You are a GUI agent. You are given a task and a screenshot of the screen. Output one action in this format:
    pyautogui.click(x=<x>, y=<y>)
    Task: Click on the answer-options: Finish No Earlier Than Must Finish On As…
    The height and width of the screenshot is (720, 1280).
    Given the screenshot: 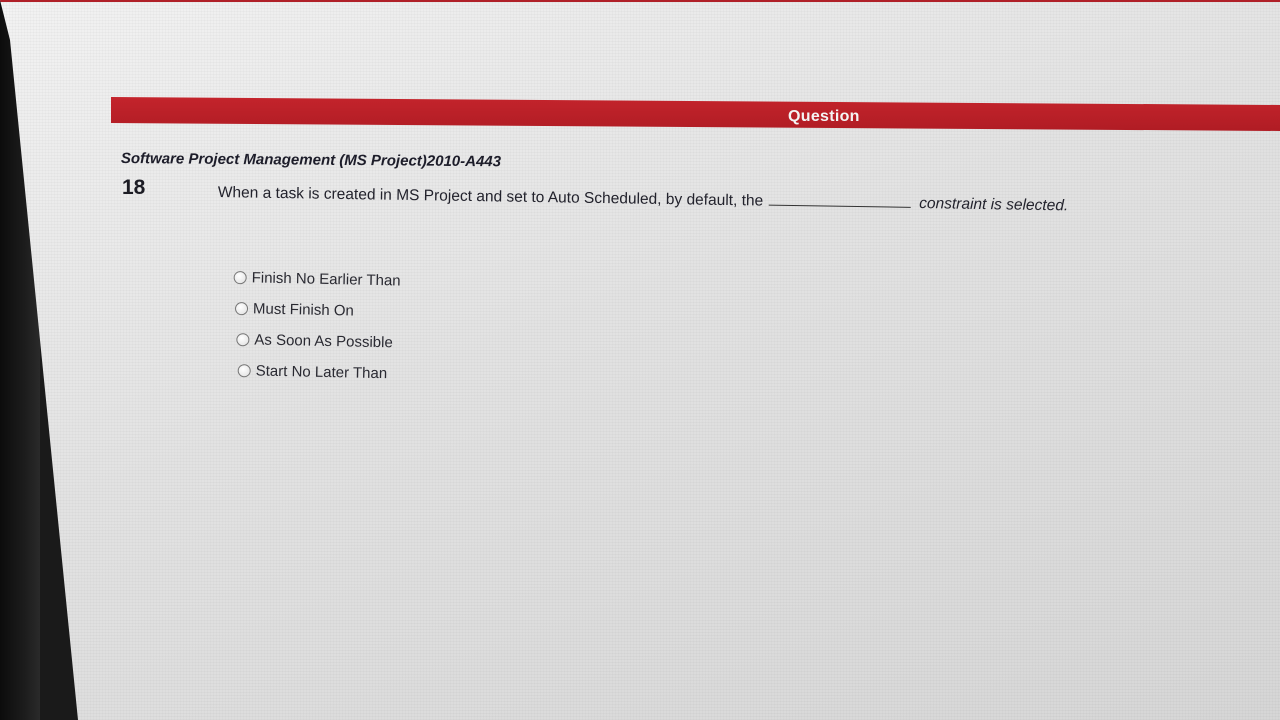 What is the action you would take?
    pyautogui.click(x=316, y=325)
    